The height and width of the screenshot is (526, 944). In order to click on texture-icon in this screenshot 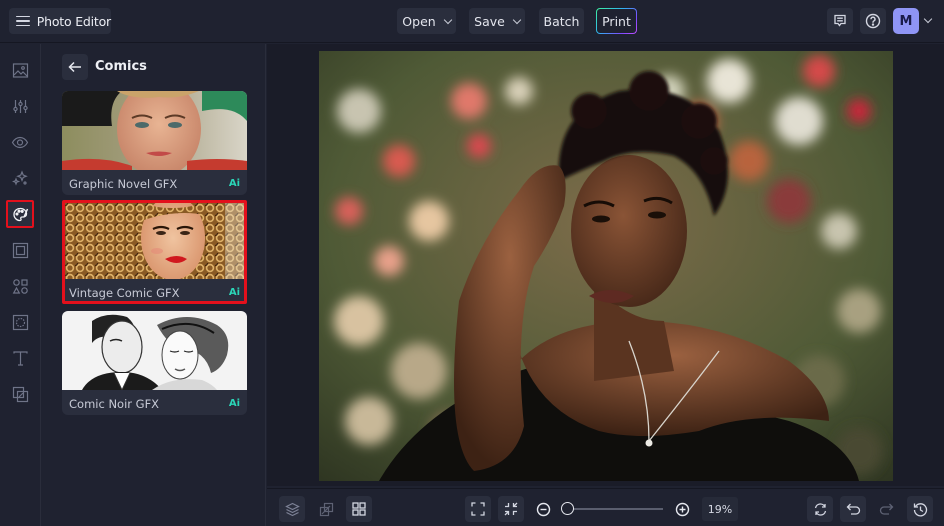, I will do `click(20, 322)`.